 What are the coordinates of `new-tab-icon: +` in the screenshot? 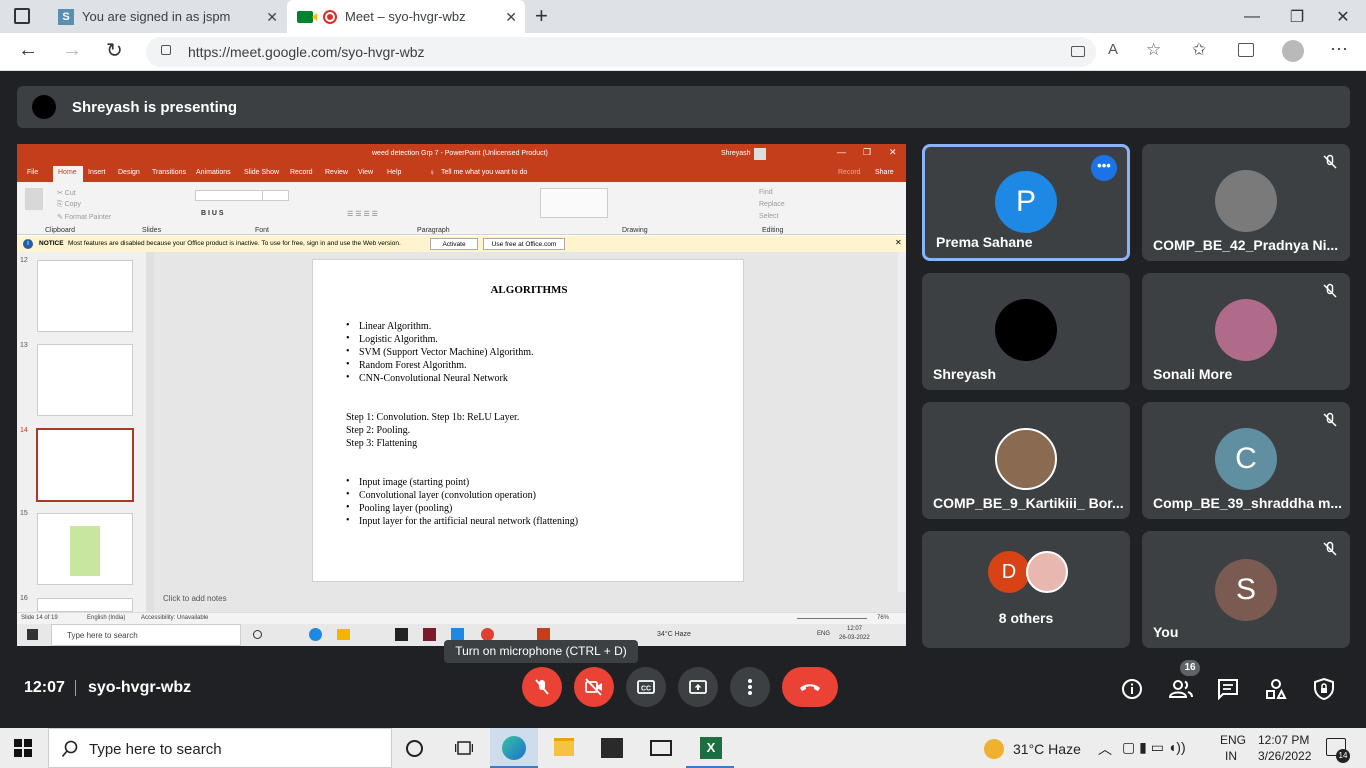 It's located at (541, 16).